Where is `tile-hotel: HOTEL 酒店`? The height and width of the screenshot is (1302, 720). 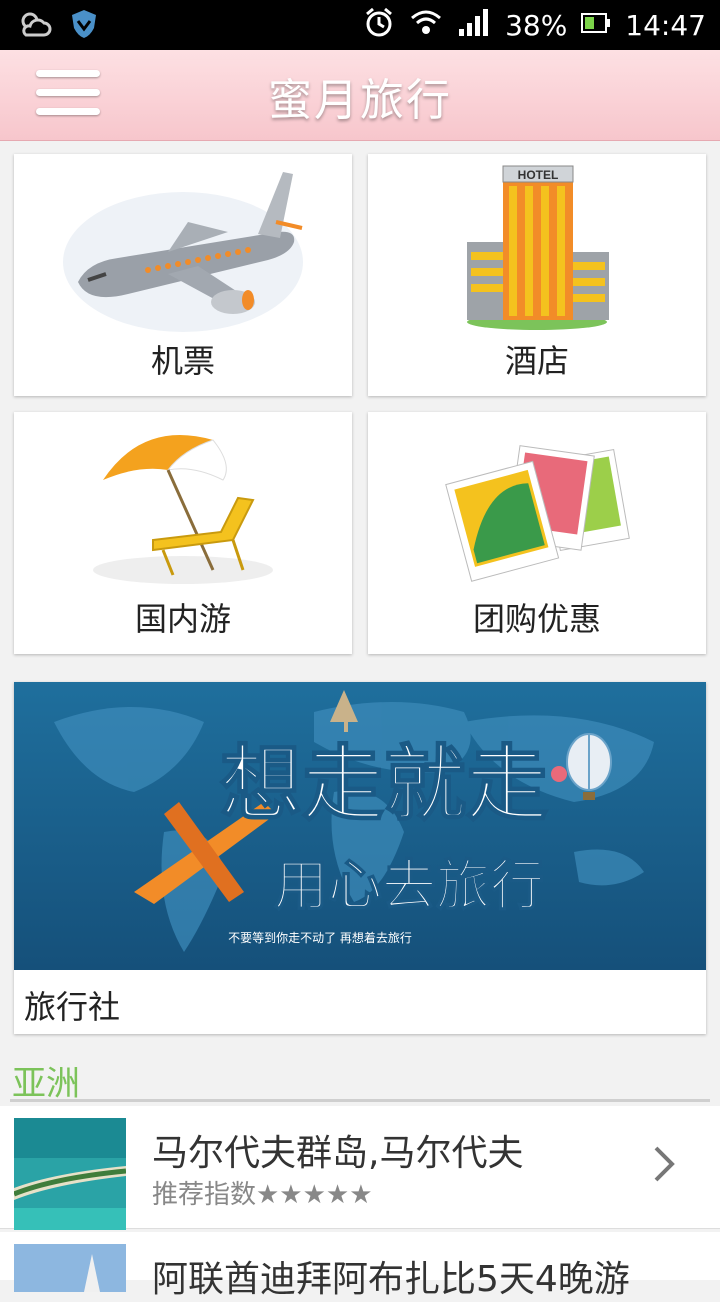
tile-hotel: HOTEL 酒店 is located at coordinates (537, 275).